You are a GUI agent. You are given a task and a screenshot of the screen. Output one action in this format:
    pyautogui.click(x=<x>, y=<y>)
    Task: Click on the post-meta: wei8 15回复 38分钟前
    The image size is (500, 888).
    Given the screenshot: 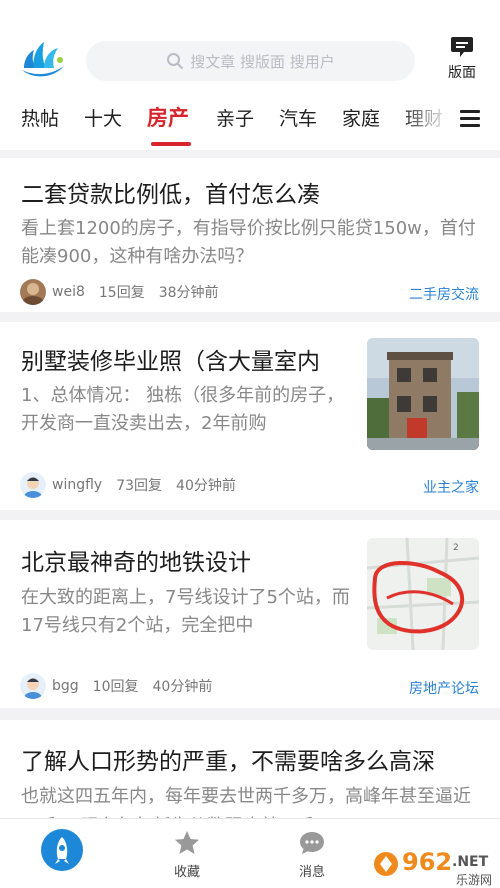 What is the action you would take?
    pyautogui.click(x=126, y=292)
    